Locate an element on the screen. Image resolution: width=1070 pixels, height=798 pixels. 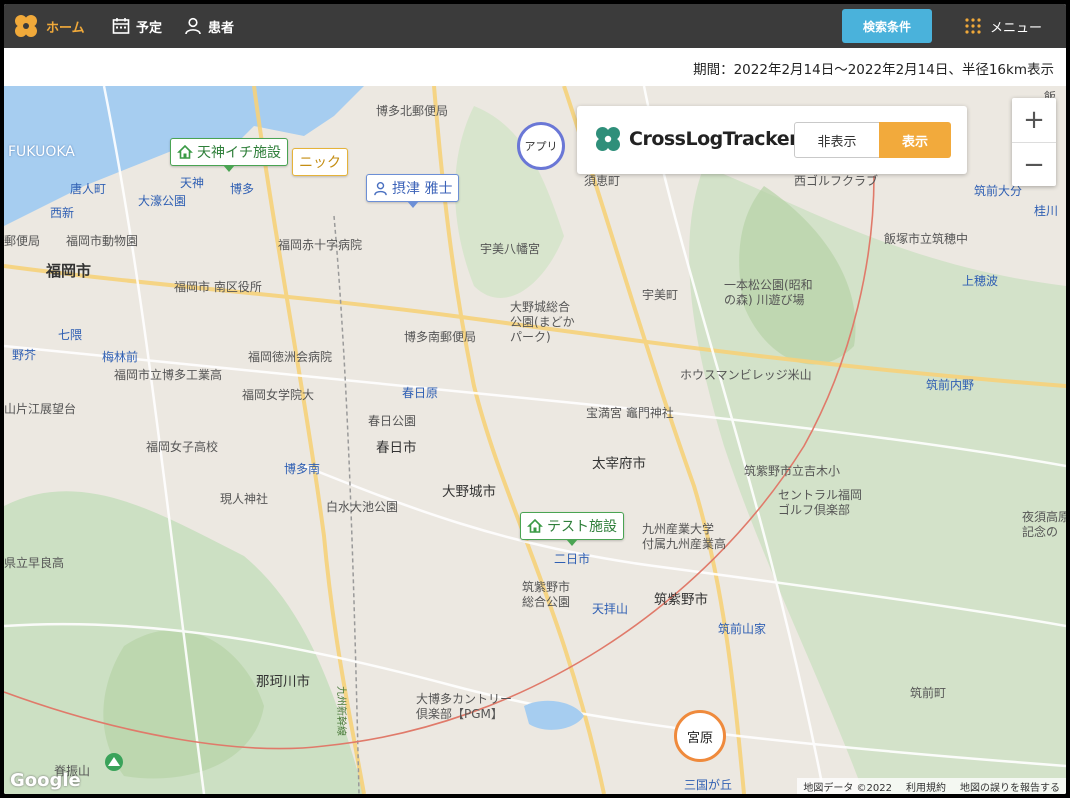
map-label: 福岡市立博多工業高 is located at coordinates (168, 375).